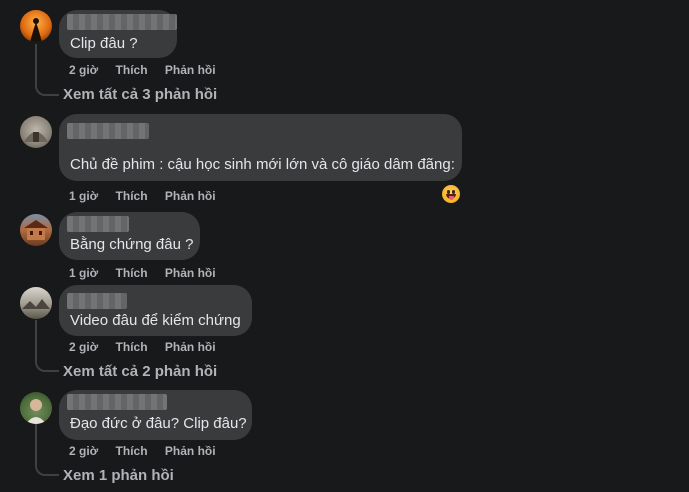 This screenshot has height=492, width=689. I want to click on comment-bubble: Bằng chứng đâu ?, so click(129, 236).